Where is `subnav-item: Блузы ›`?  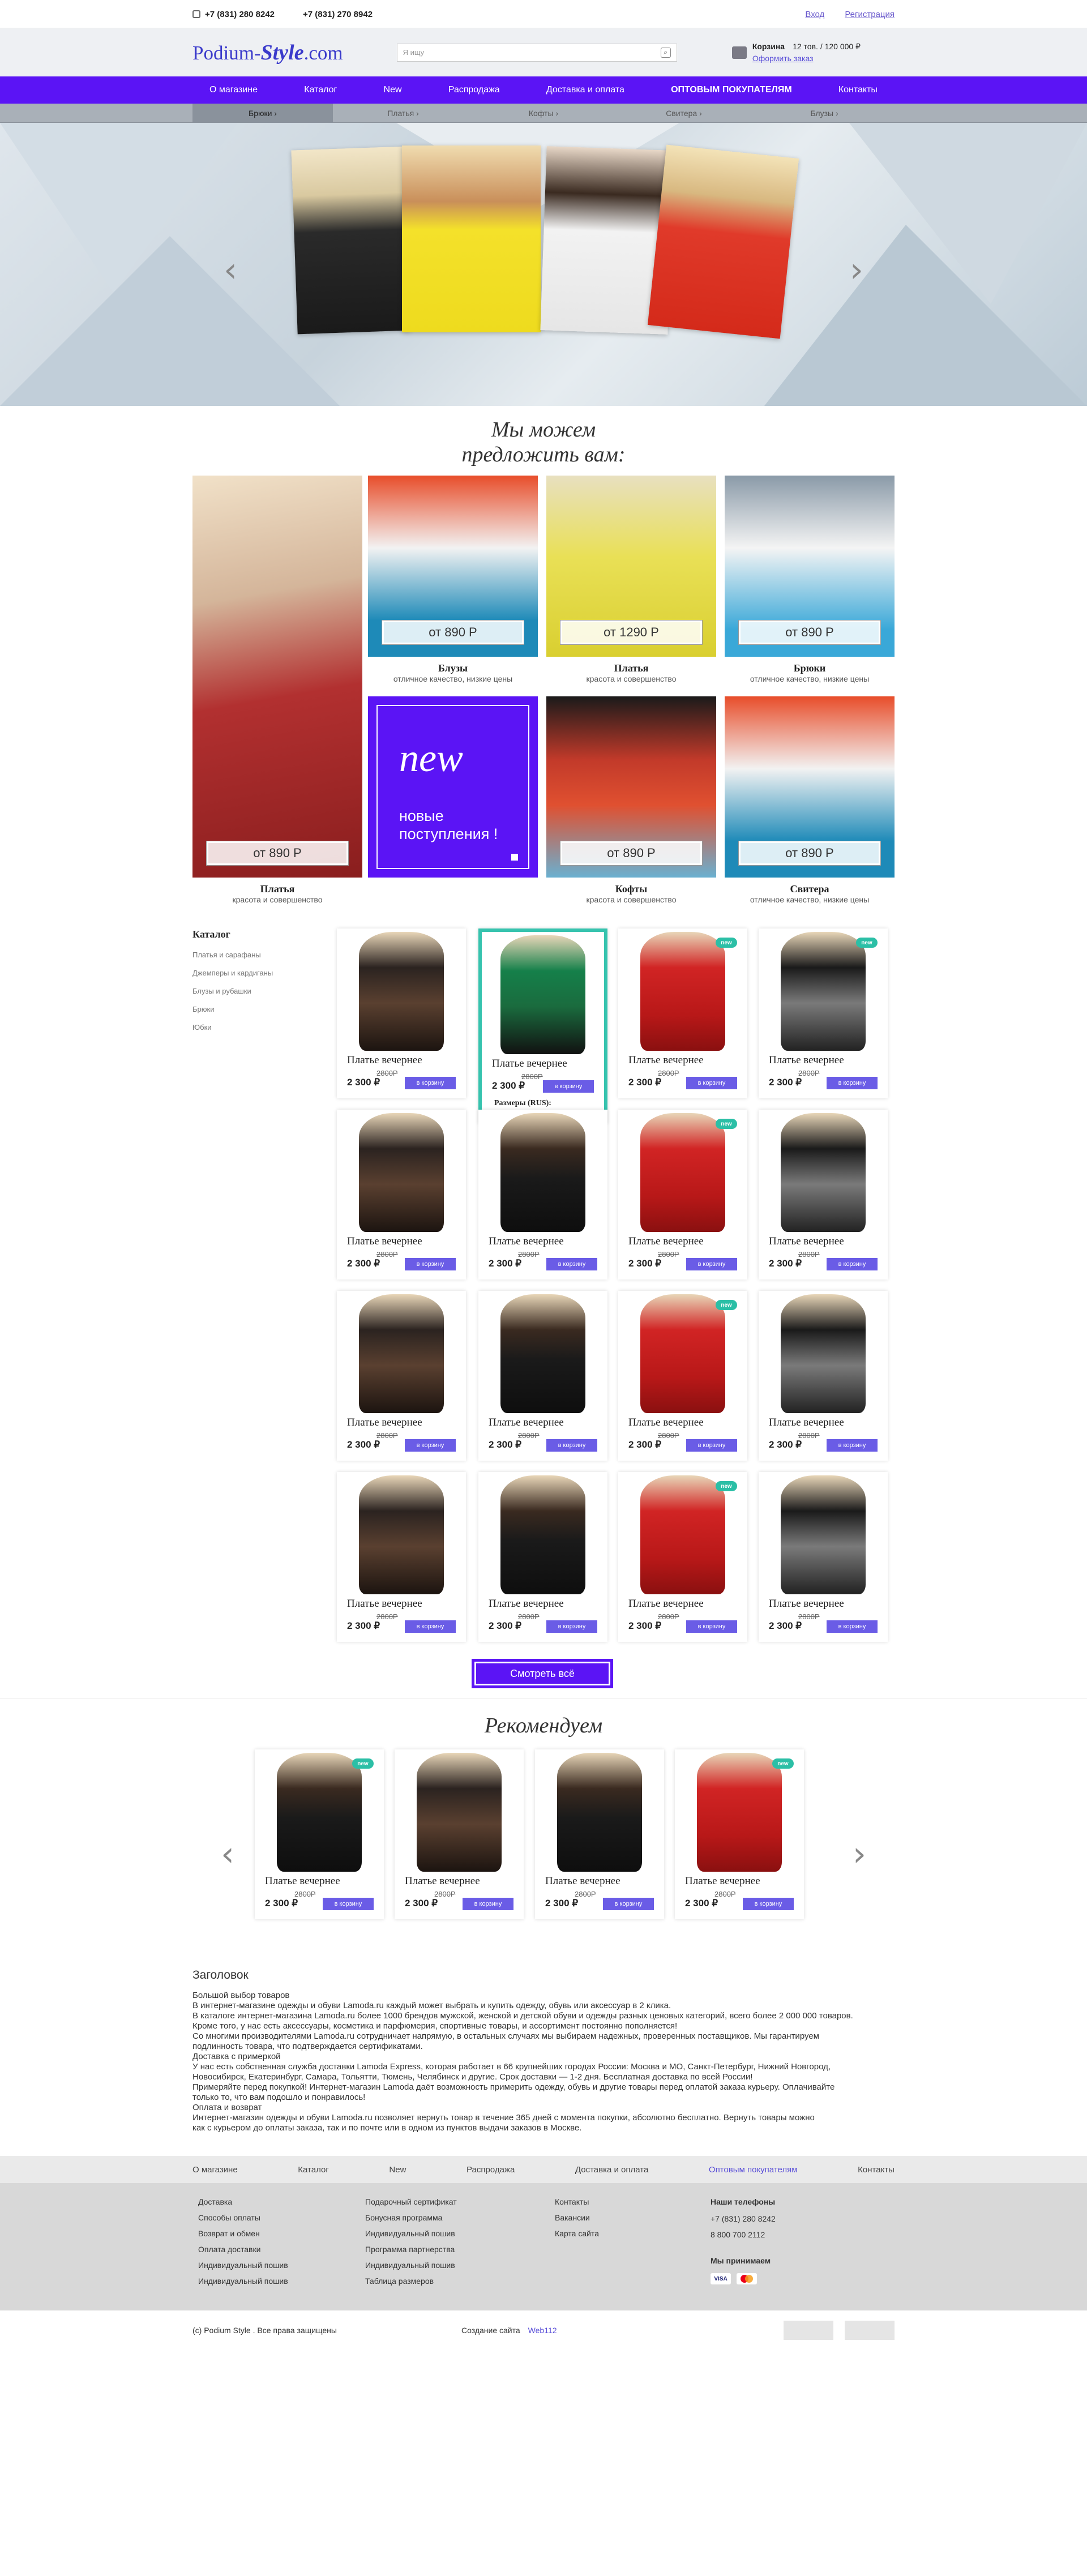
subnav-item: Блузы › is located at coordinates (825, 113).